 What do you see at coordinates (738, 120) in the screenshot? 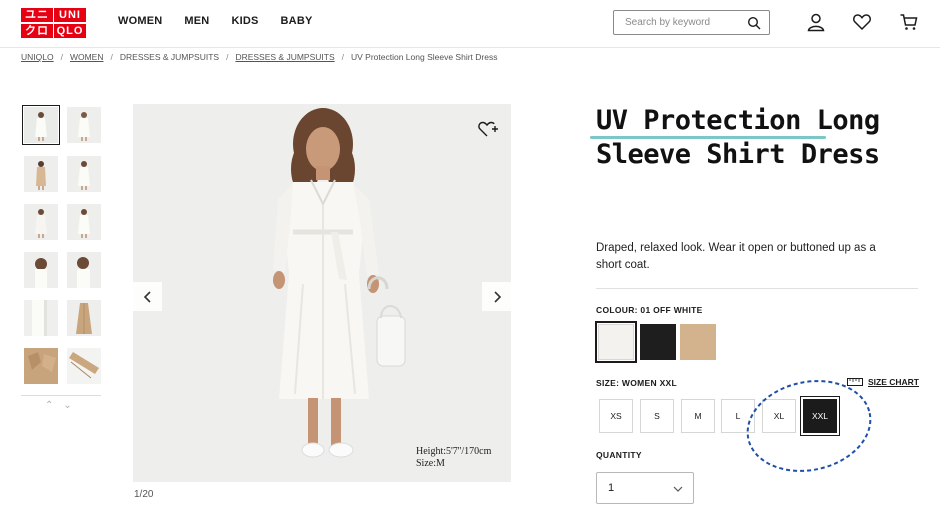
I see `product-title-line: UV Protection Long` at bounding box center [738, 120].